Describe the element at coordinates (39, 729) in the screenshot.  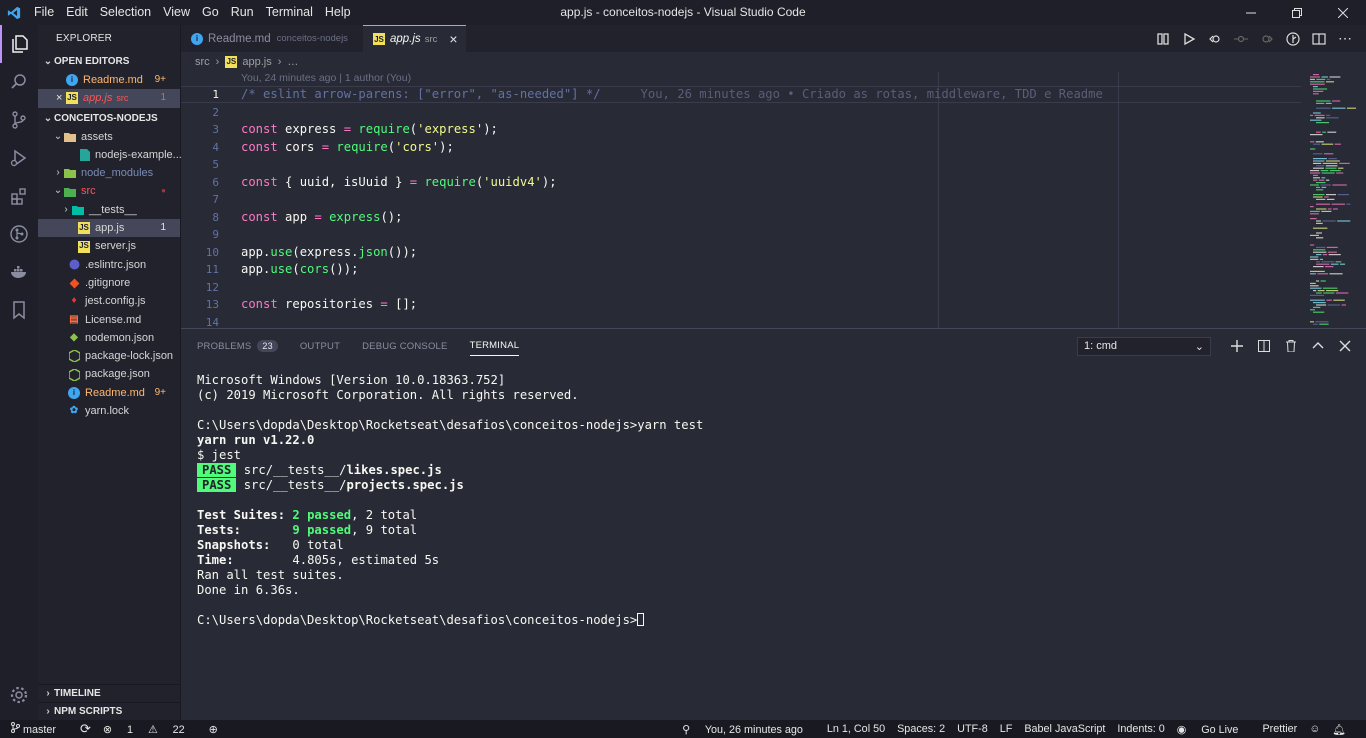
I see `branch-status: master` at that location.